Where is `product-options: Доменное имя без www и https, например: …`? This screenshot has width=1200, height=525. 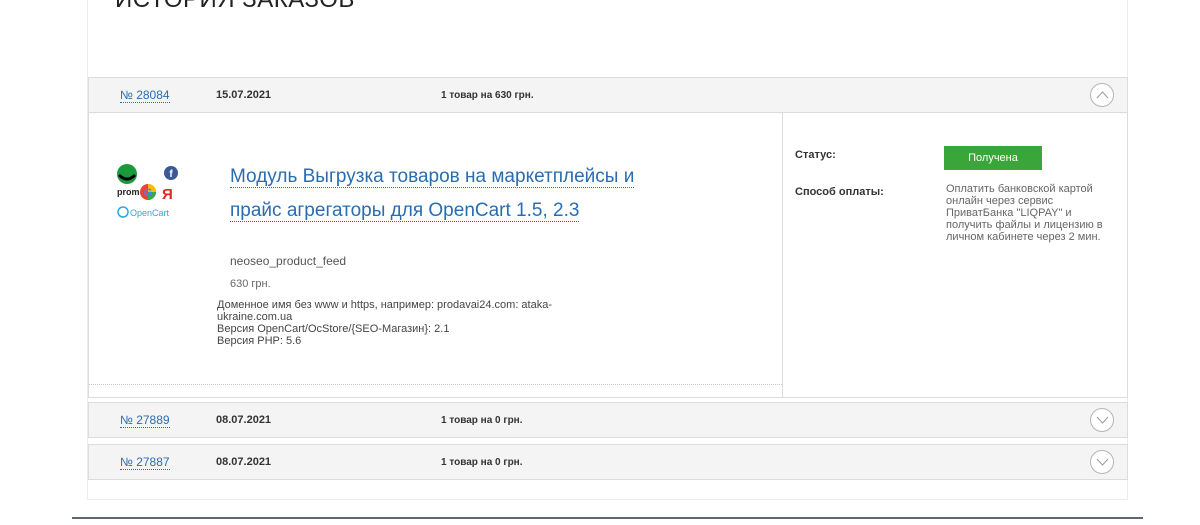
product-options: Доменное имя без www и https, например: … is located at coordinates (417, 323).